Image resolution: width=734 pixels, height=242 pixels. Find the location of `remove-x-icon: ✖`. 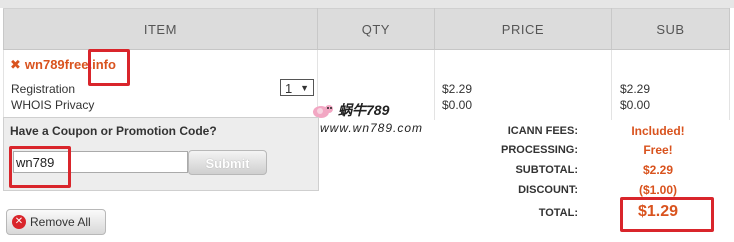

remove-x-icon: ✖ is located at coordinates (15, 65).